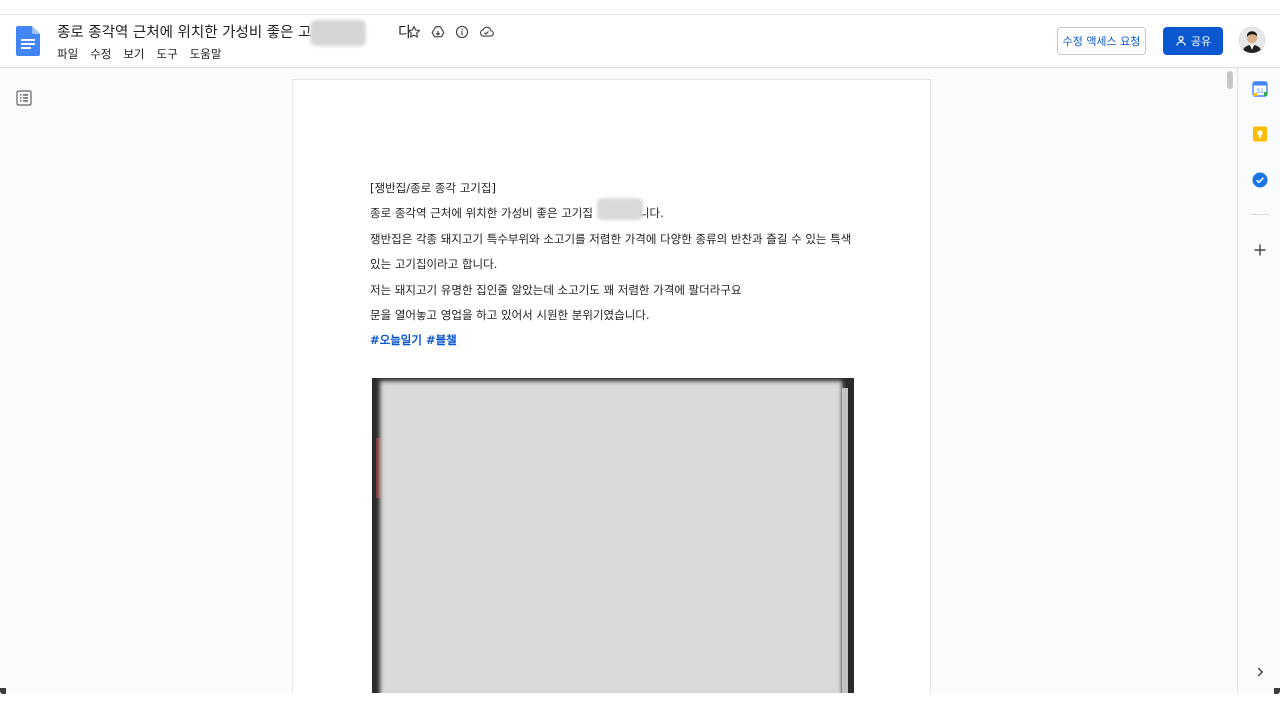  Describe the element at coordinates (486, 32) in the screenshot. I see `cloud-saved-icon` at that location.